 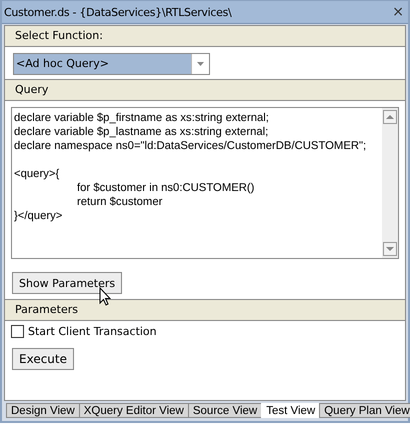 I want to click on scrollbar, so click(x=390, y=183).